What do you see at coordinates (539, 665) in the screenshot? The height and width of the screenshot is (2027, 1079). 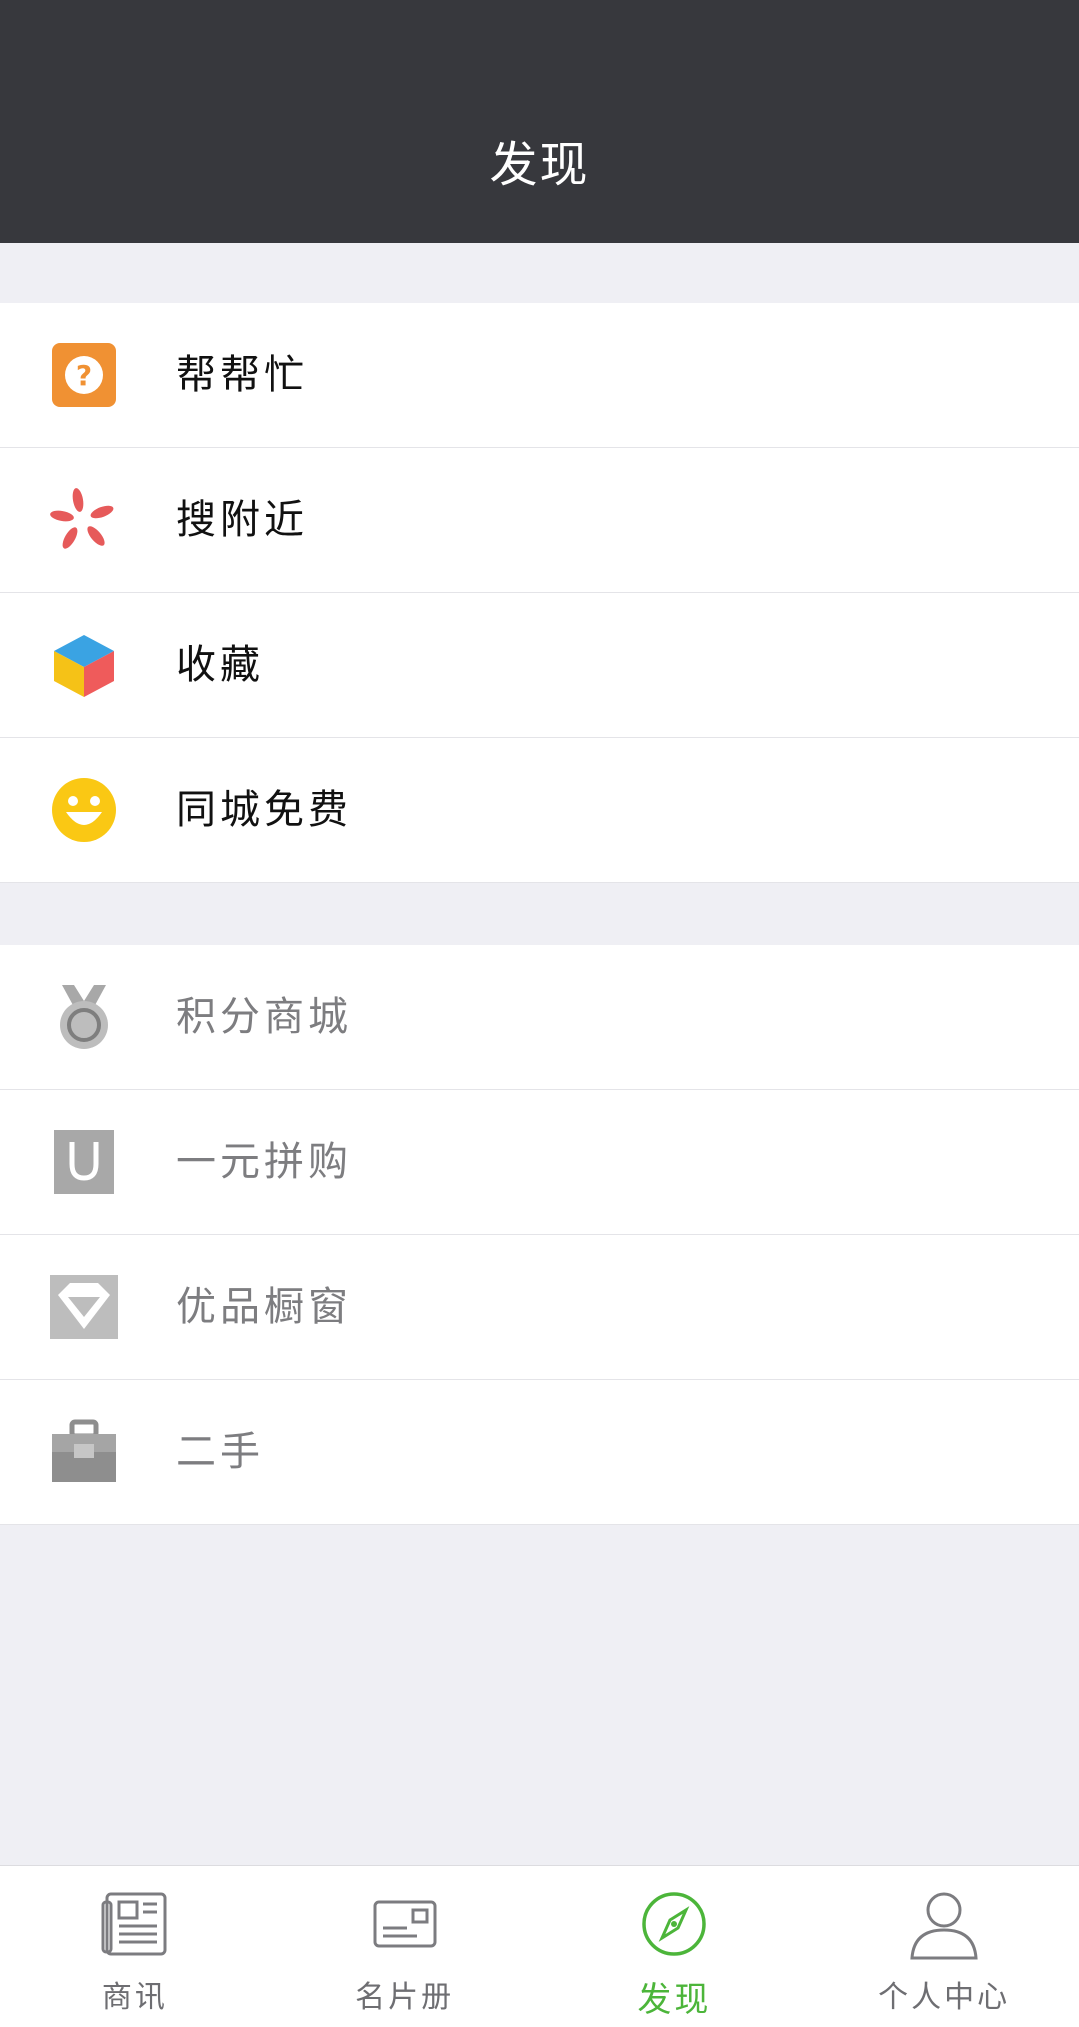 I see `list-item-favorites: 收藏` at bounding box center [539, 665].